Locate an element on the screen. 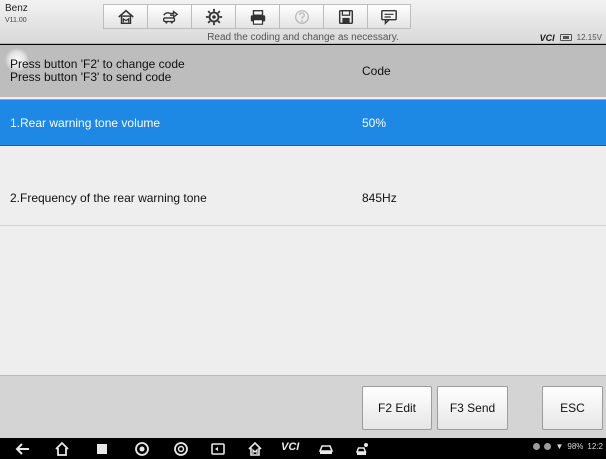  status-tray: ▼ 98% 12:2 is located at coordinates (568, 446).